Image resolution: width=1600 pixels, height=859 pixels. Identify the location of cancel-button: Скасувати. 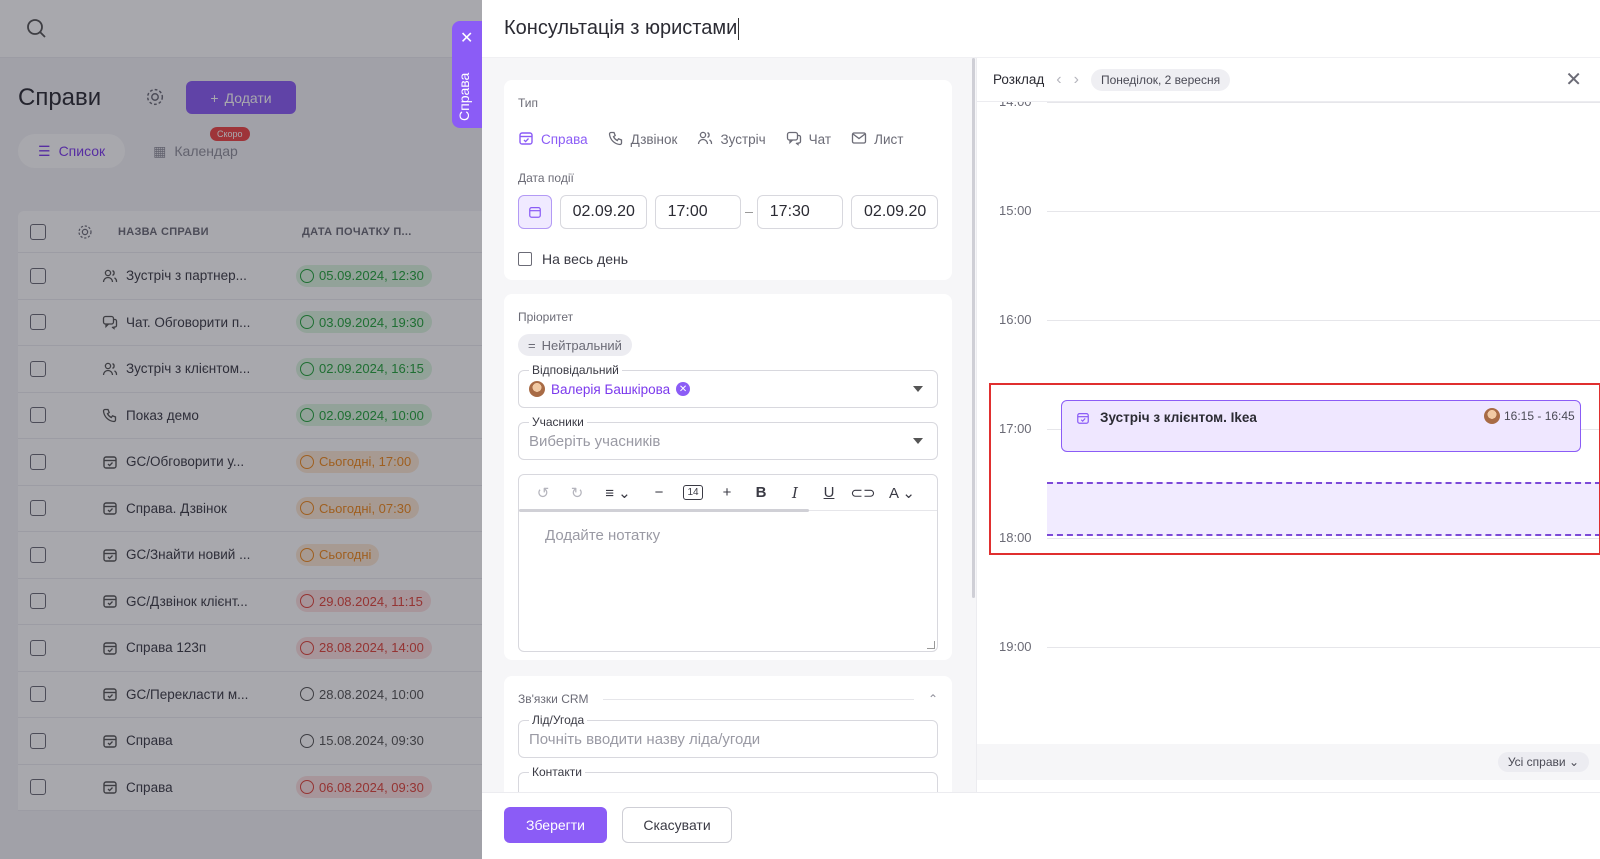
(677, 825).